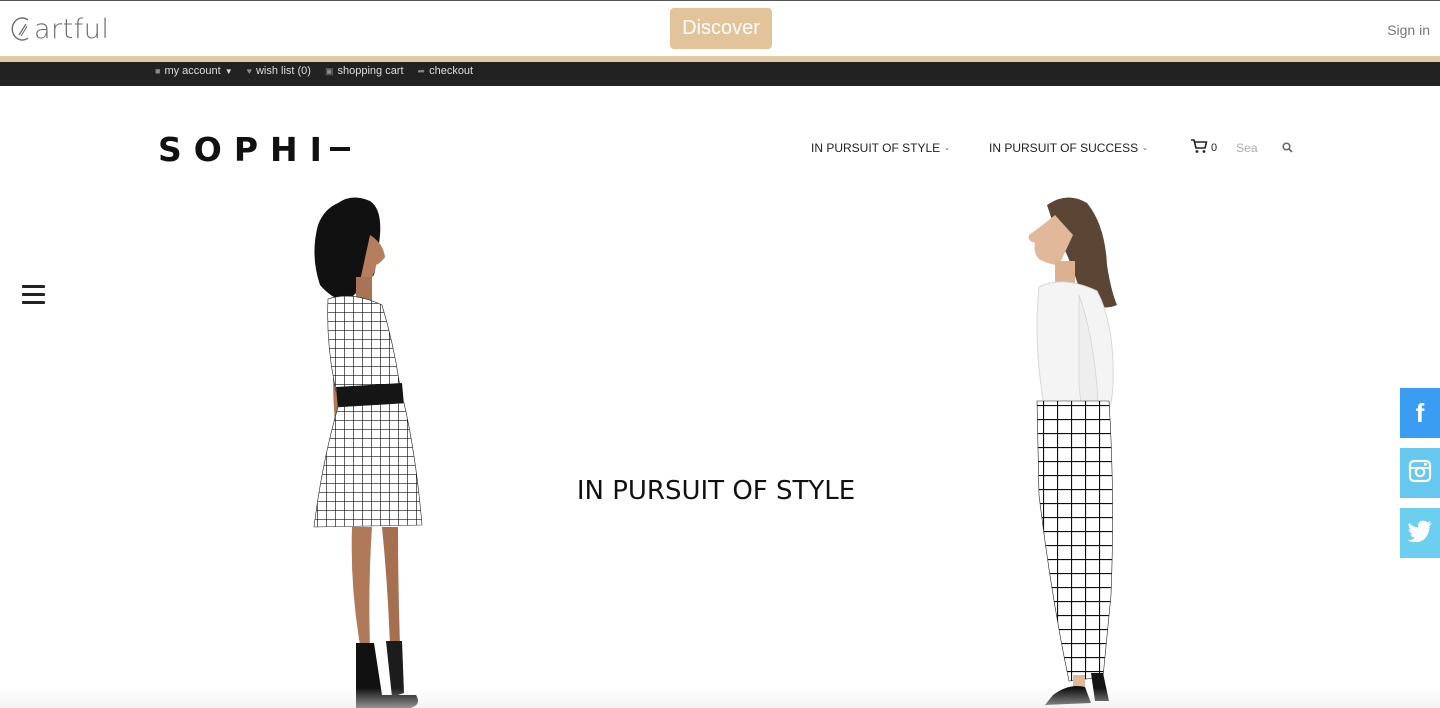 This screenshot has width=1440, height=708. What do you see at coordinates (1214, 147) in the screenshot?
I see `cart-count: 0` at bounding box center [1214, 147].